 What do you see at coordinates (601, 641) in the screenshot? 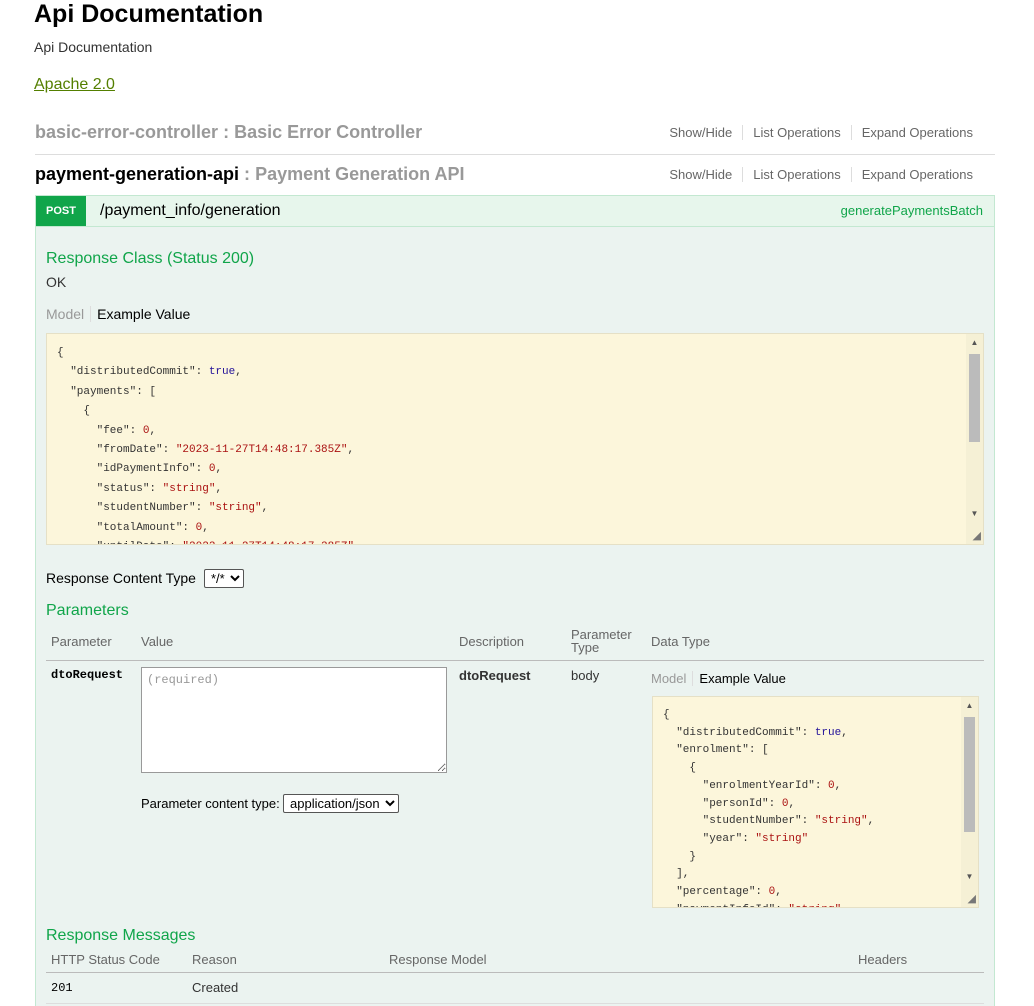
I see `param-header-parameter-type: Parameter Type` at bounding box center [601, 641].